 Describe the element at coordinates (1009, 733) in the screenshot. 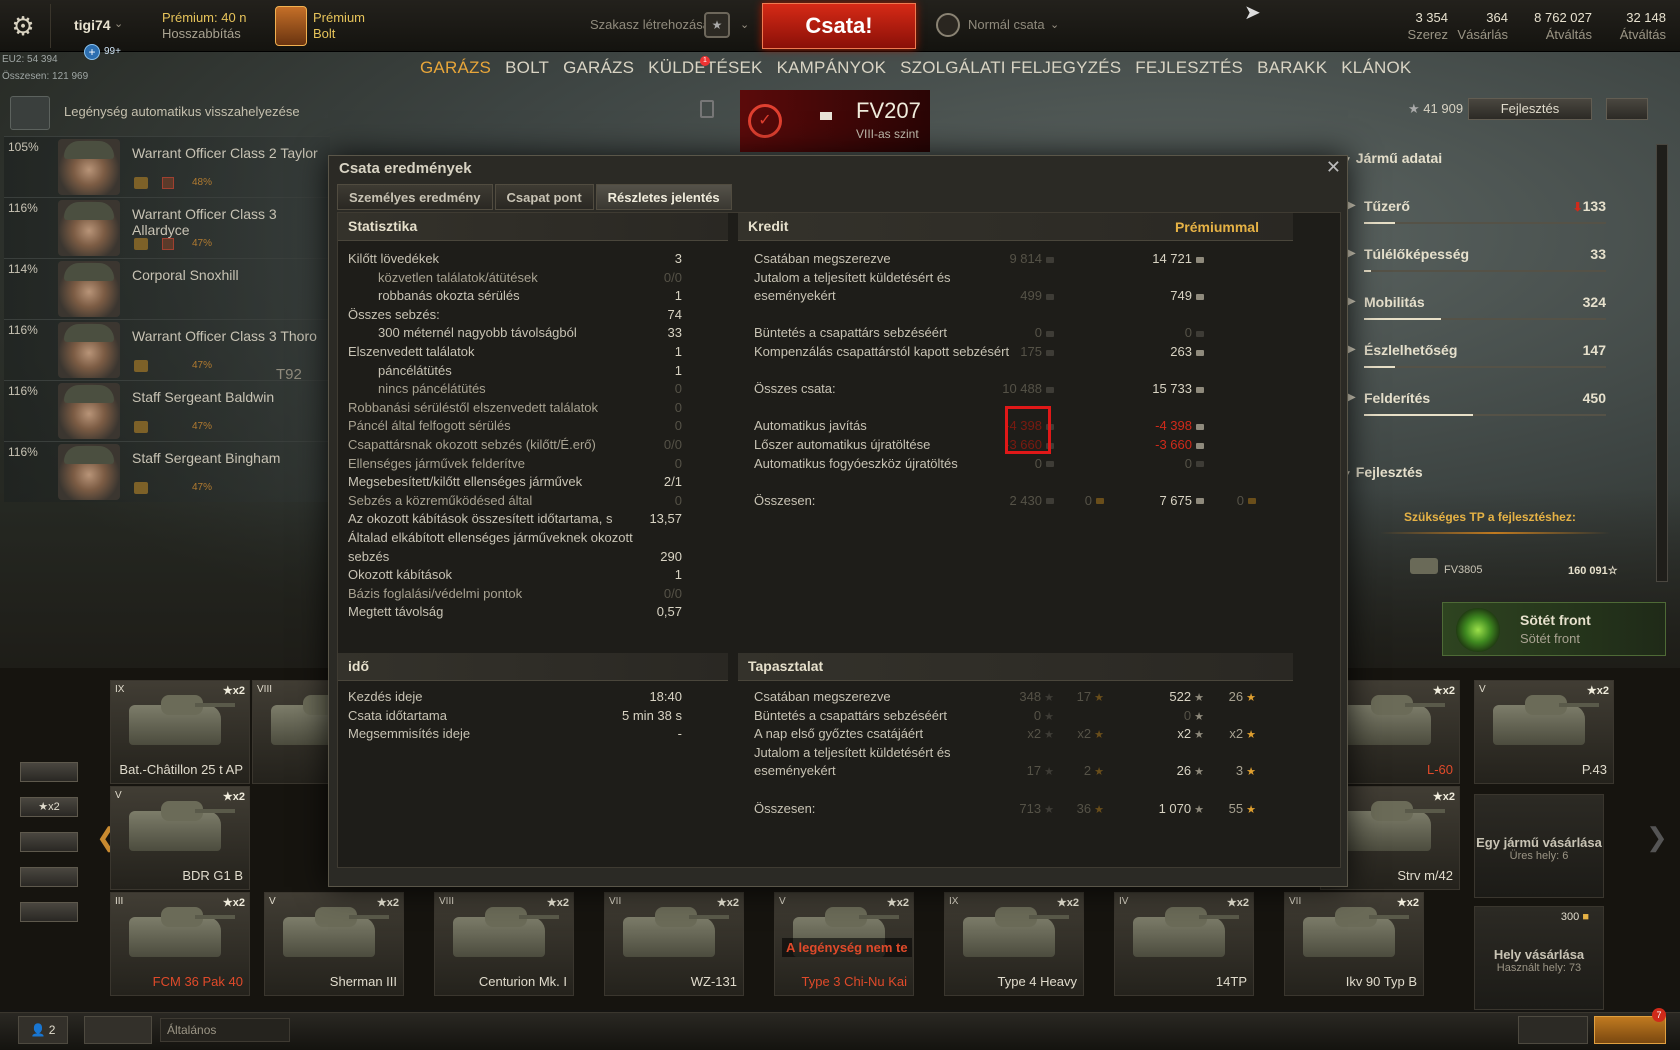

I see `xp-base: x2 ★` at that location.